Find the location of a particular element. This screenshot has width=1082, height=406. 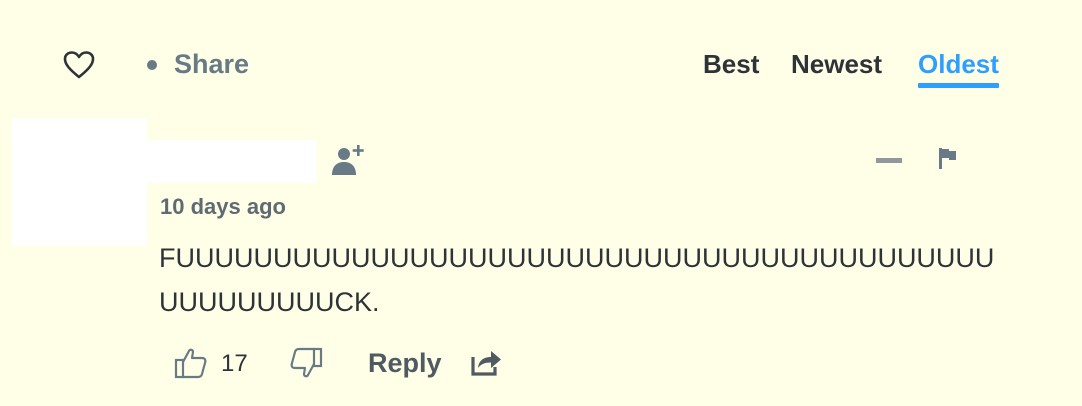

sort-tab-oldest: Oldest is located at coordinates (958, 64).